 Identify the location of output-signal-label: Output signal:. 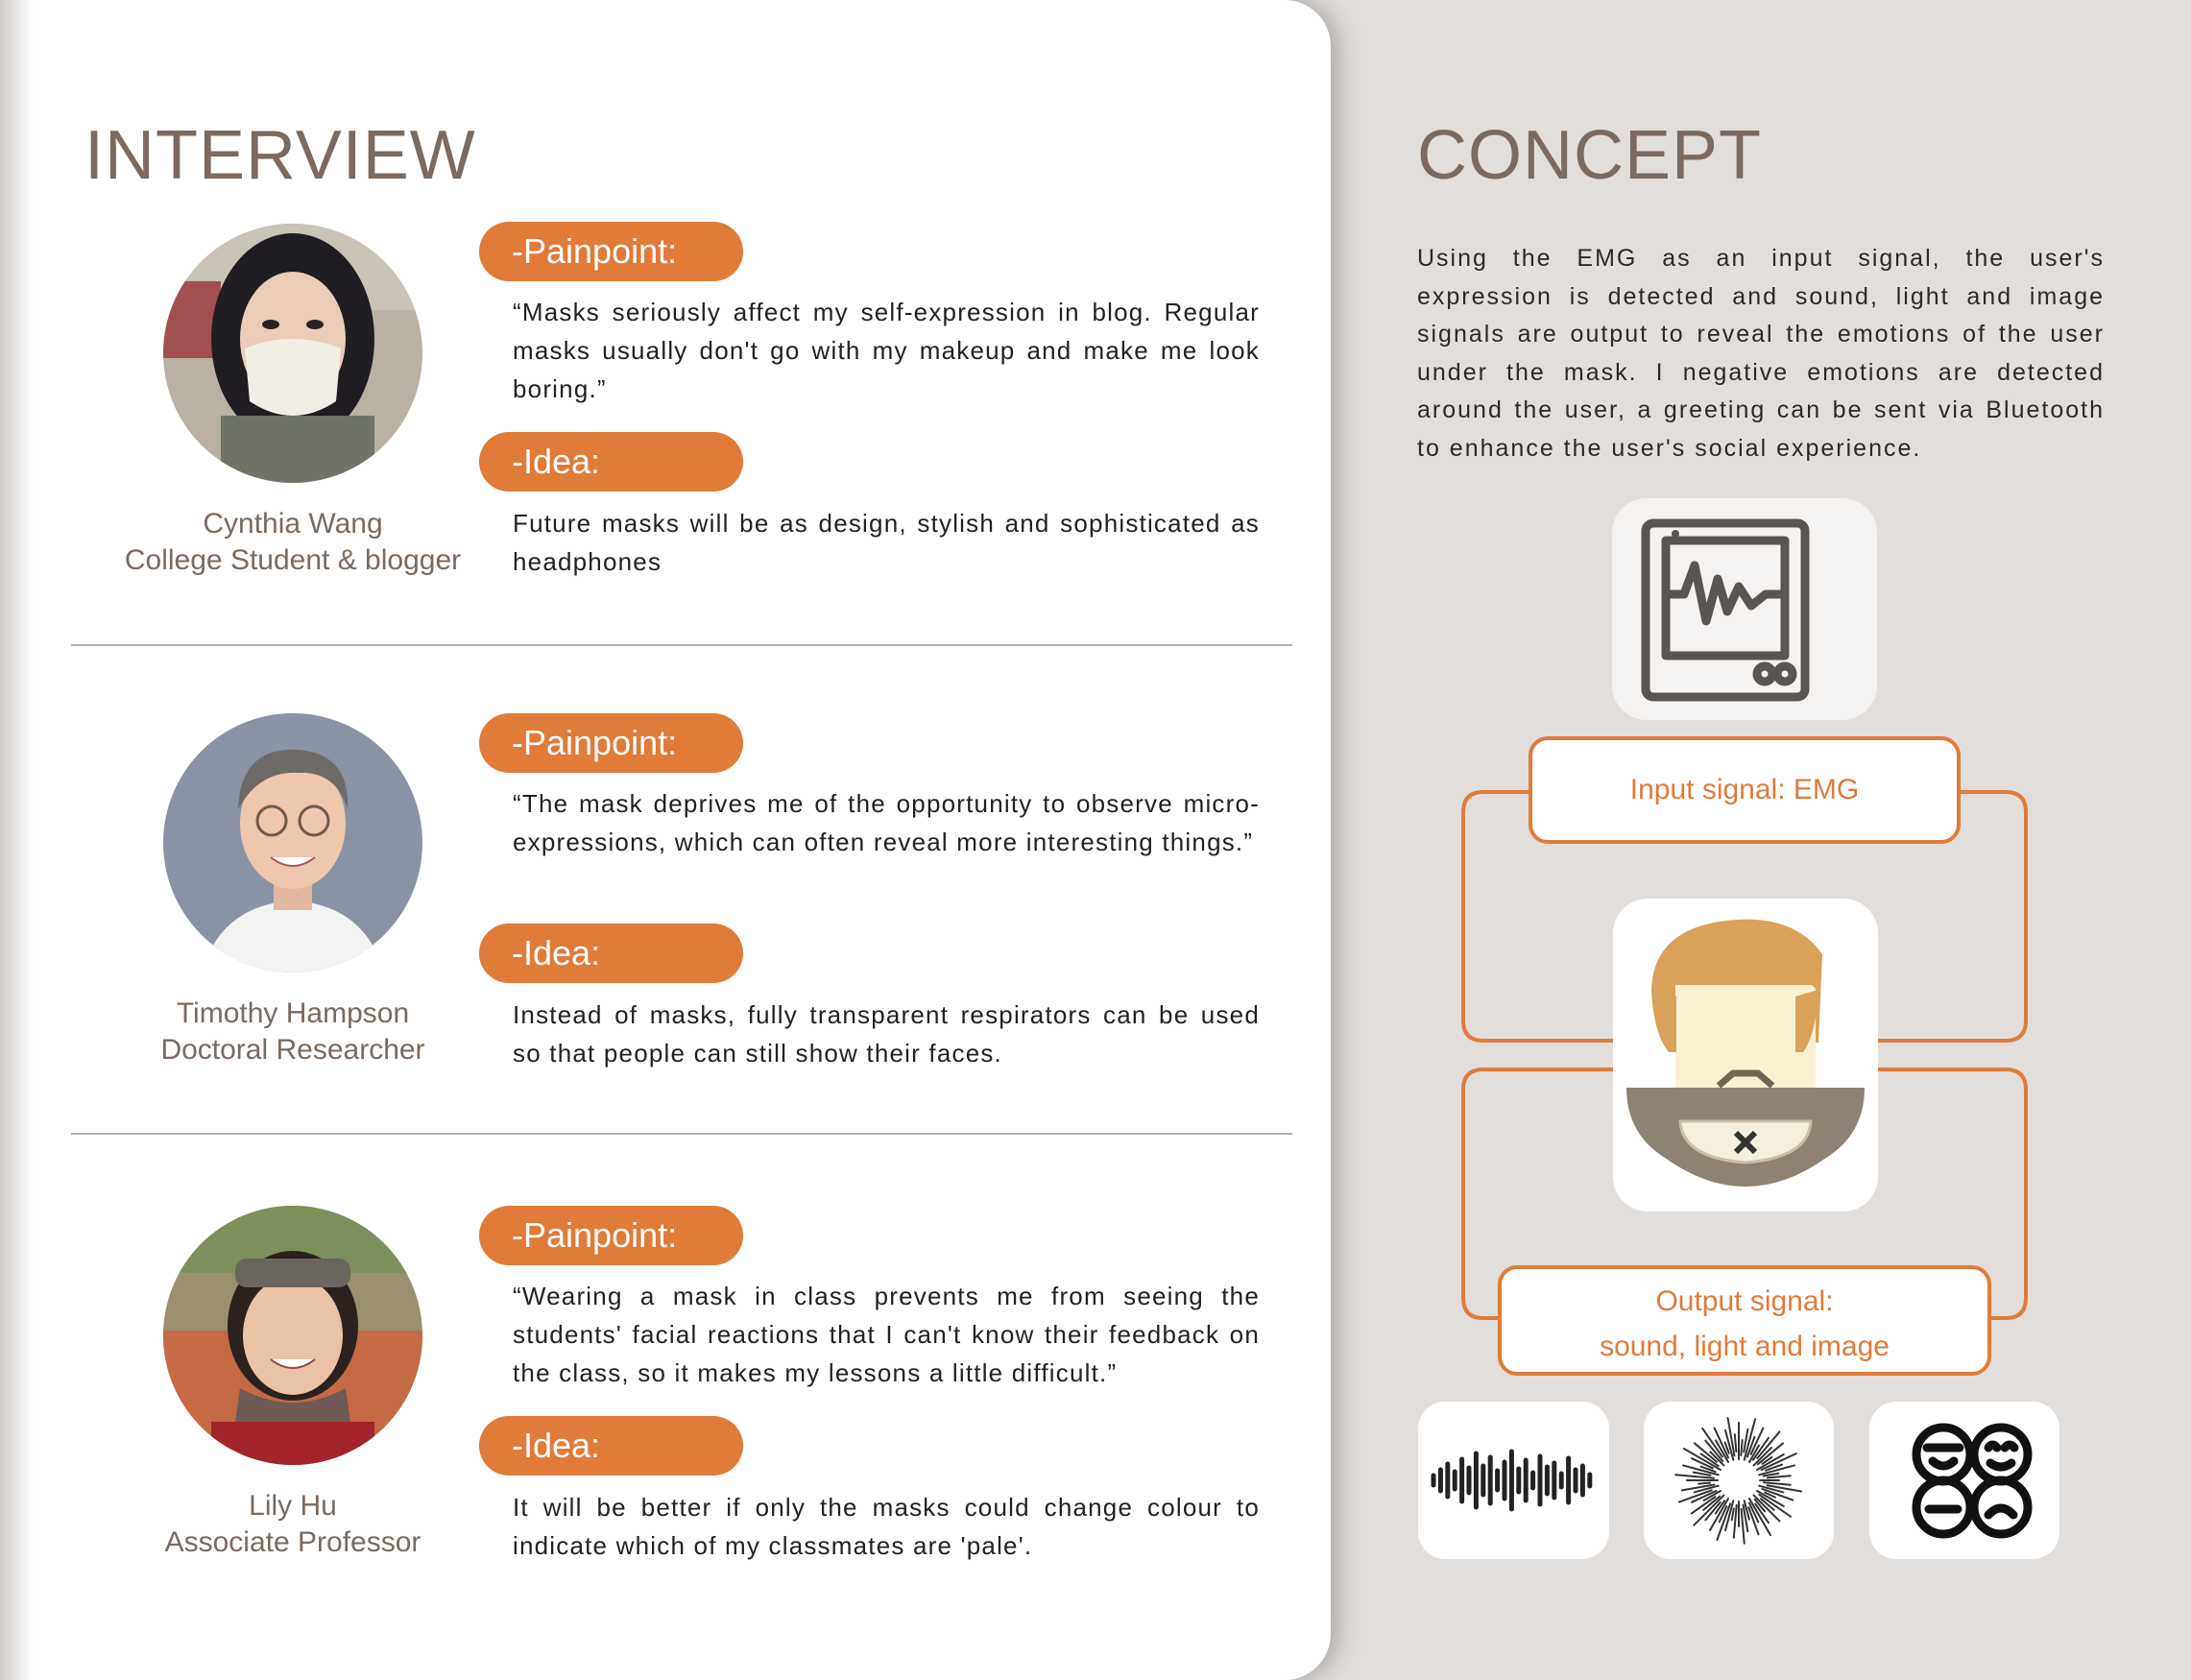
(1744, 1301).